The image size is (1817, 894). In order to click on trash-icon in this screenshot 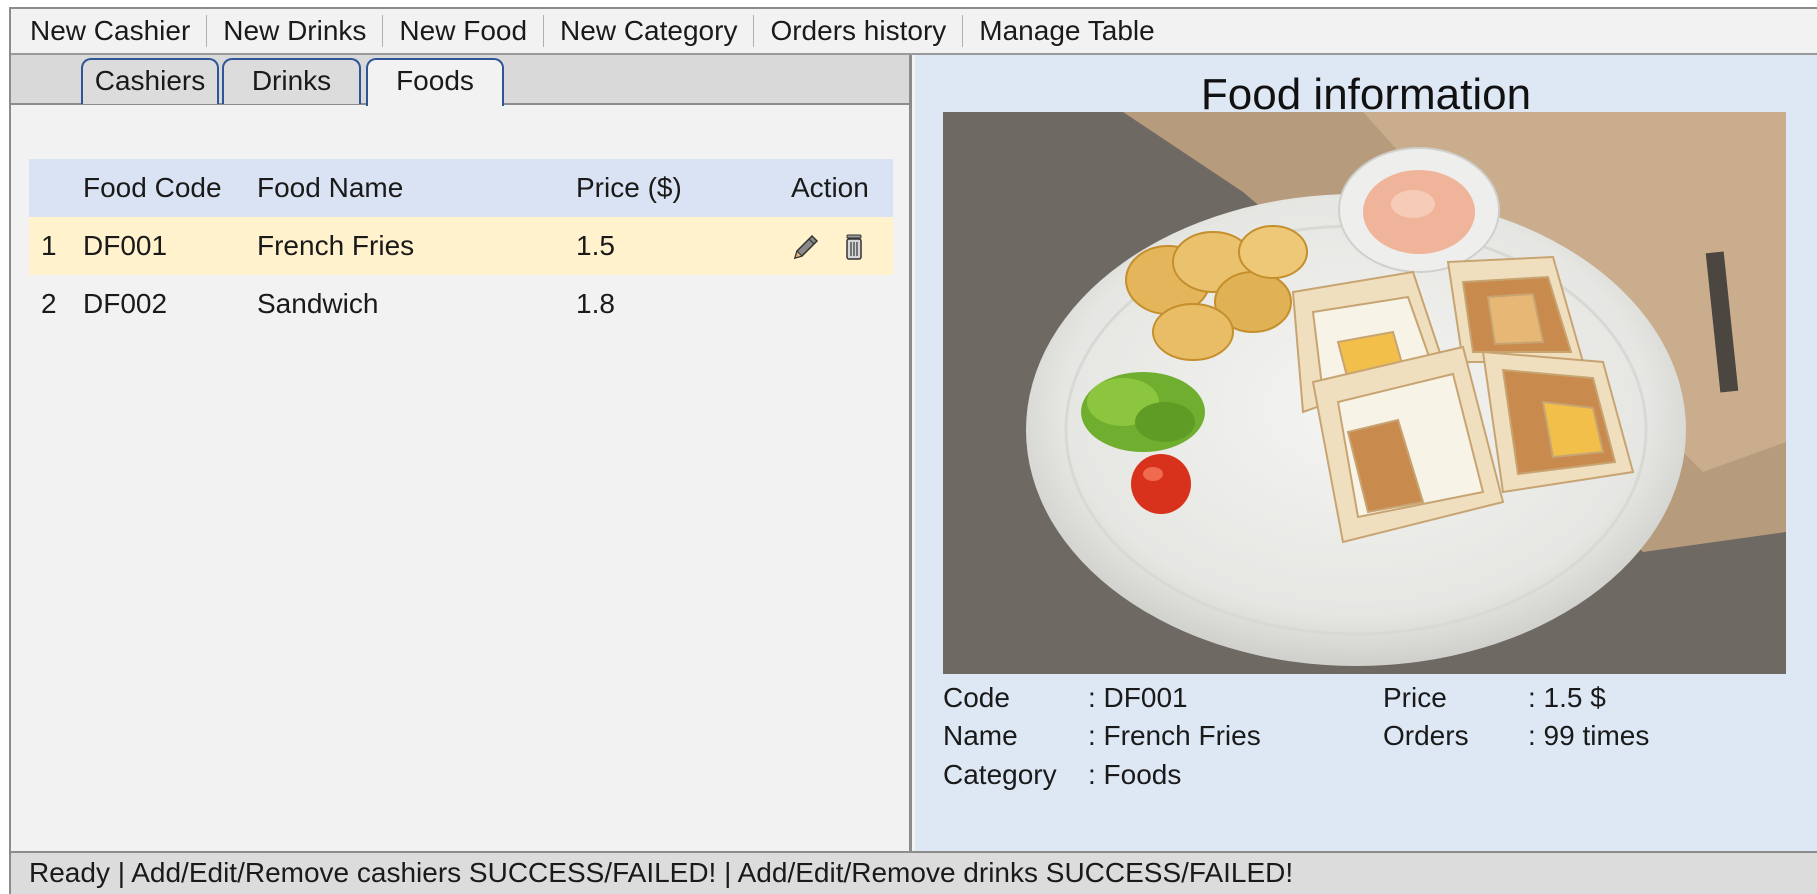, I will do `click(854, 247)`.